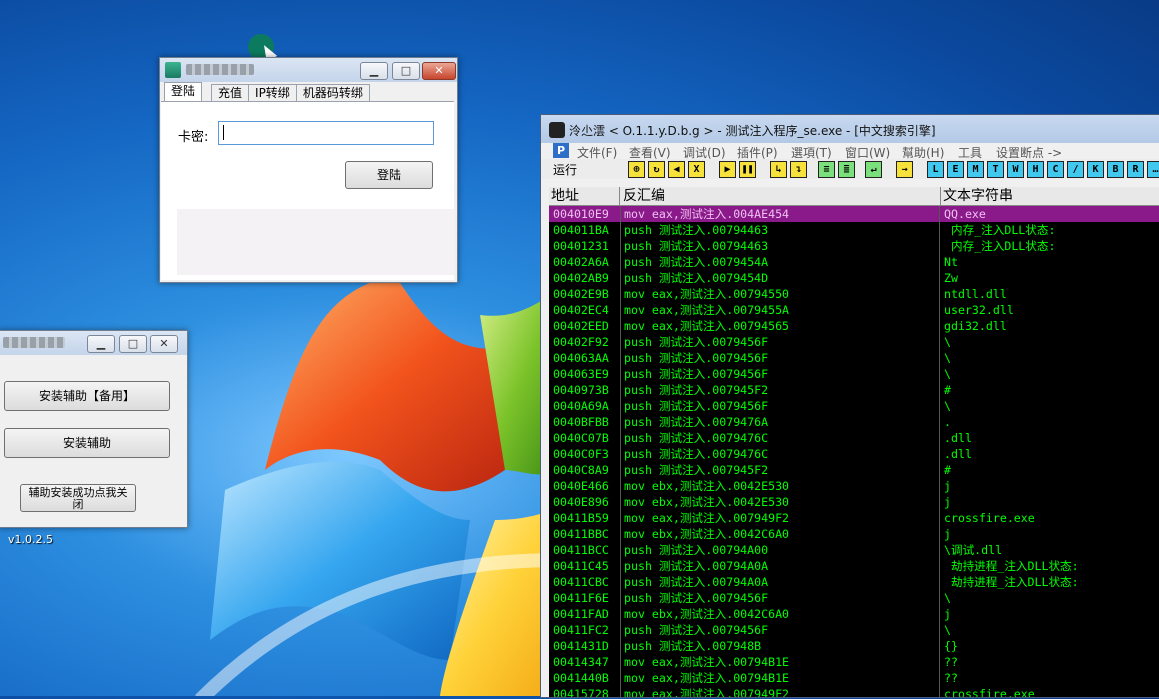 Image resolution: width=1159 pixels, height=699 pixels. Describe the element at coordinates (747, 169) in the screenshot. I see `pause-icon: ❚❚` at that location.